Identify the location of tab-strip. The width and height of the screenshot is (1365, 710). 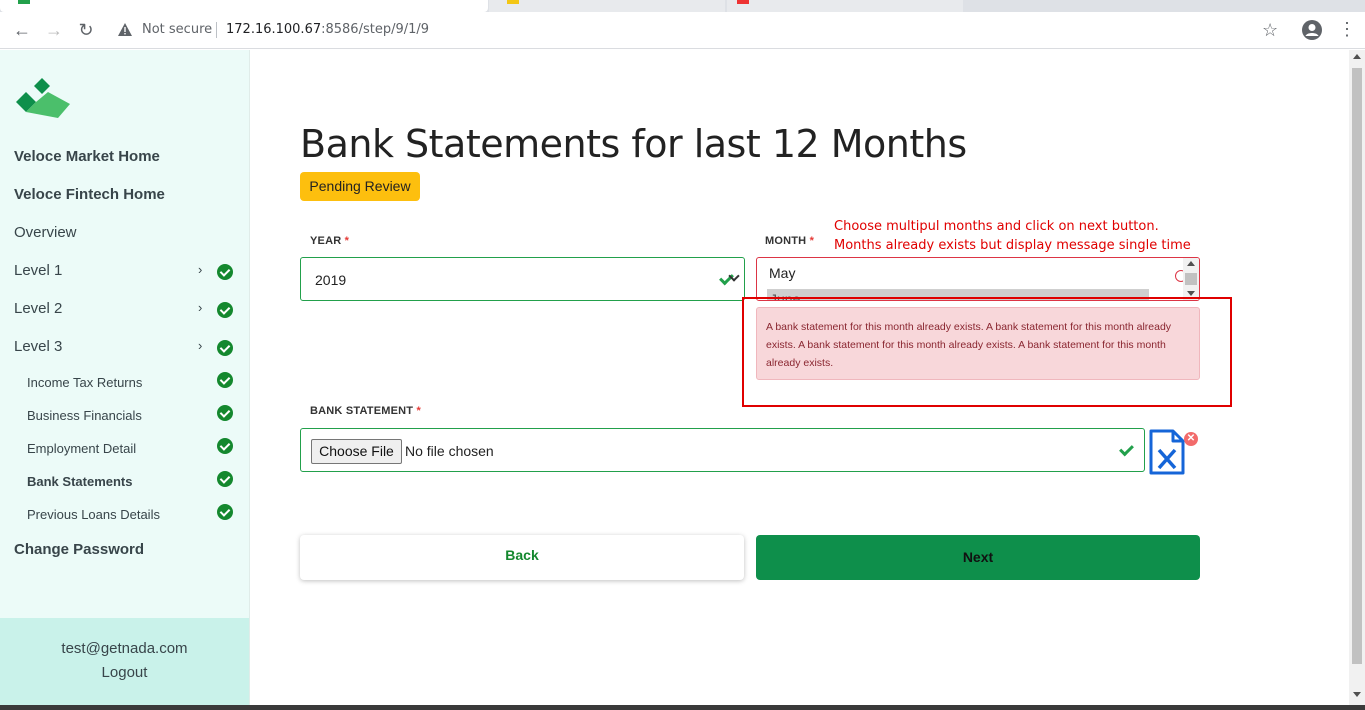
(682, 6).